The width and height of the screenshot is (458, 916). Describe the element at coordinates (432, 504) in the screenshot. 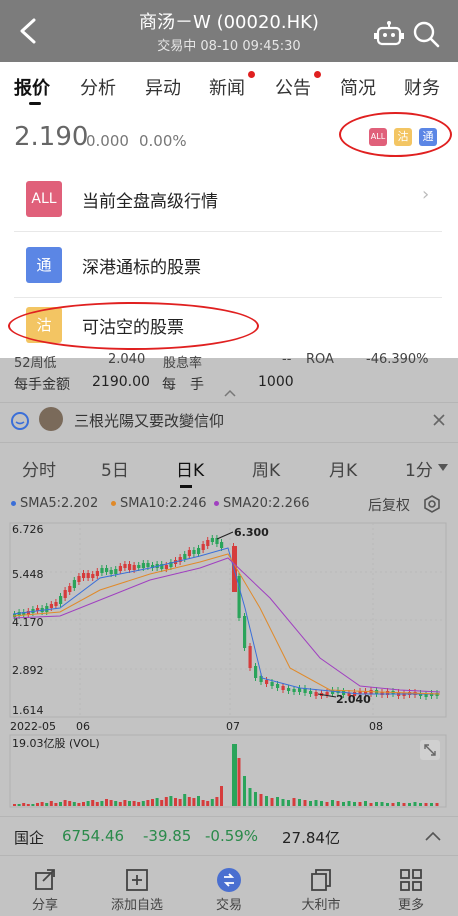

I see `settings-icon` at that location.